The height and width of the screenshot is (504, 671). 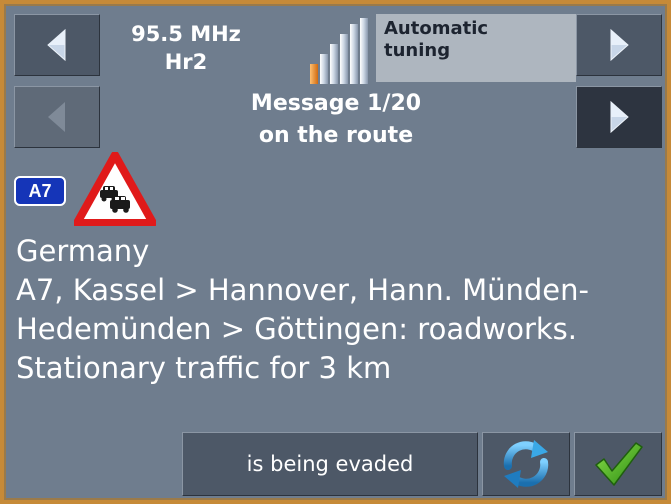 I want to click on prev-message-button, so click(x=57, y=117).